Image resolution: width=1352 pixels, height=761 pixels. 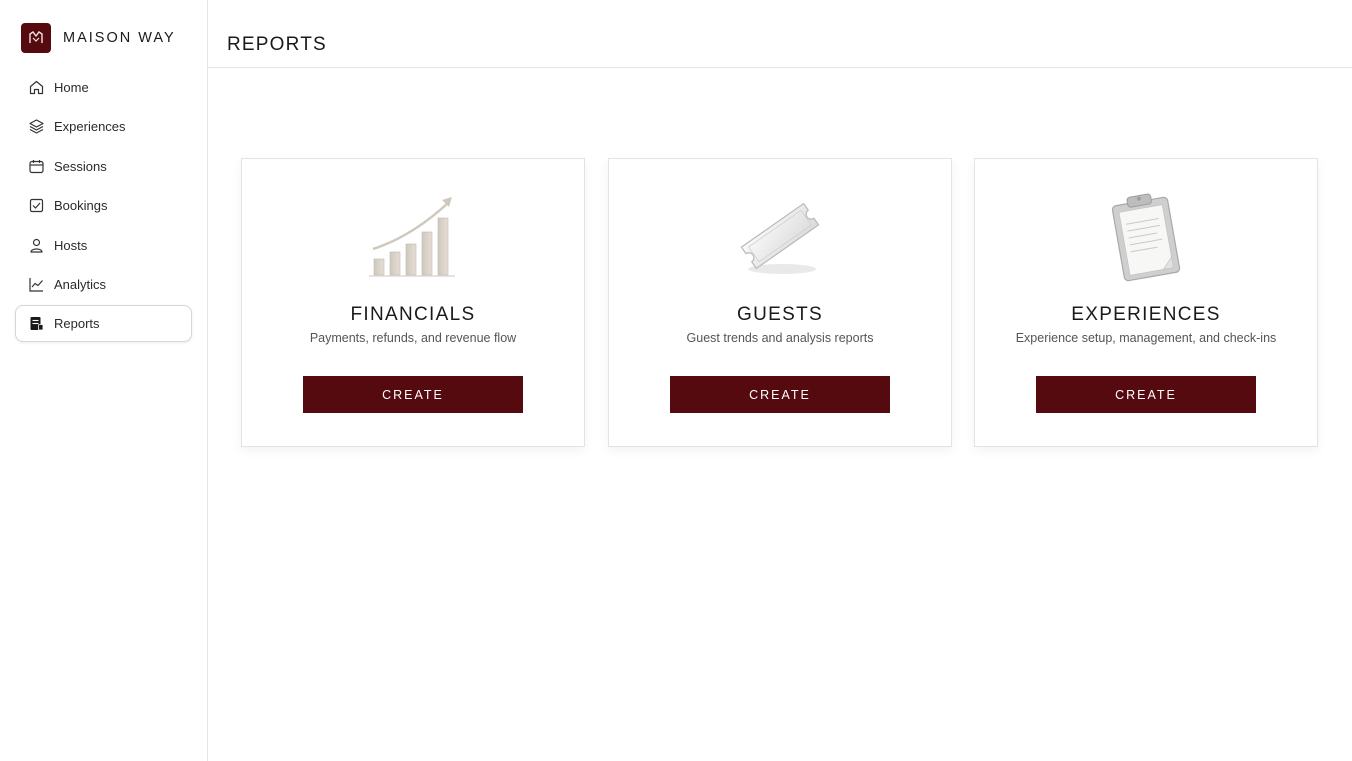 I want to click on growth-chart-illustration, so click(x=413, y=237).